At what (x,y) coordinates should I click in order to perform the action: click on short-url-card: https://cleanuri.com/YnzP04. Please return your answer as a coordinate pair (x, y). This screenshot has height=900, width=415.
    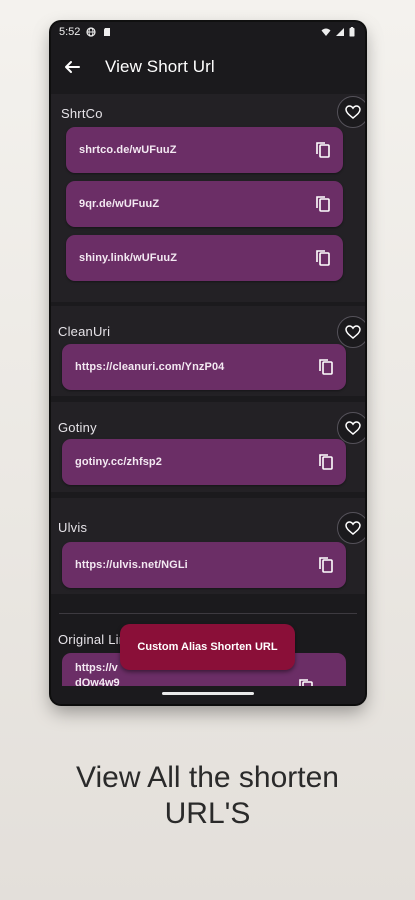
    Looking at the image, I should click on (204, 367).